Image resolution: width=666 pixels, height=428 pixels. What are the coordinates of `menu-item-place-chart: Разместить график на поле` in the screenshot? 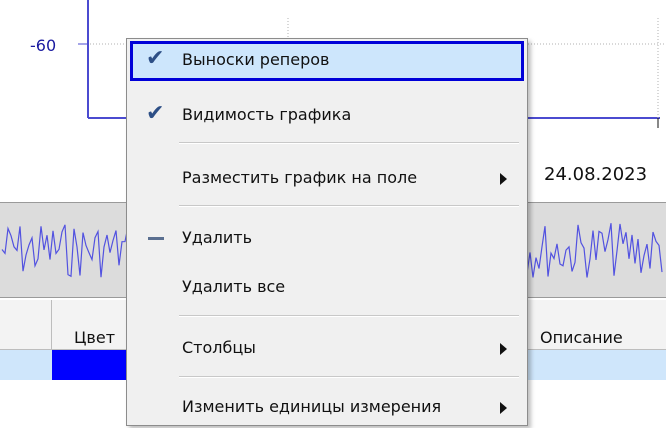 It's located at (327, 179).